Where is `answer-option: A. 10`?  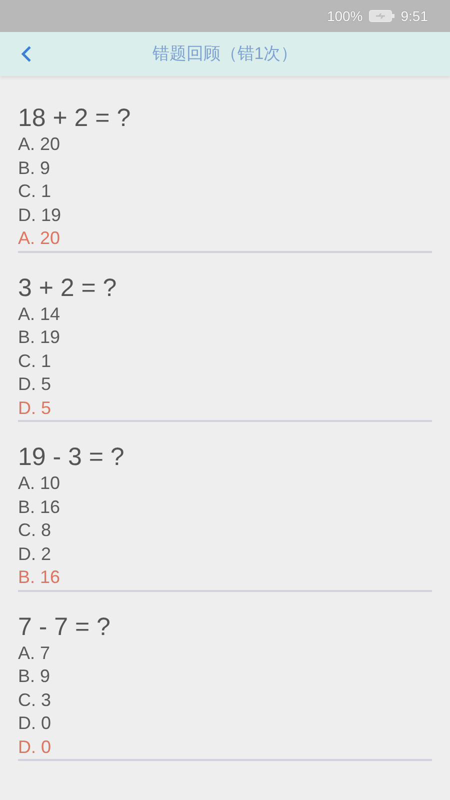 answer-option: A. 10 is located at coordinates (225, 484).